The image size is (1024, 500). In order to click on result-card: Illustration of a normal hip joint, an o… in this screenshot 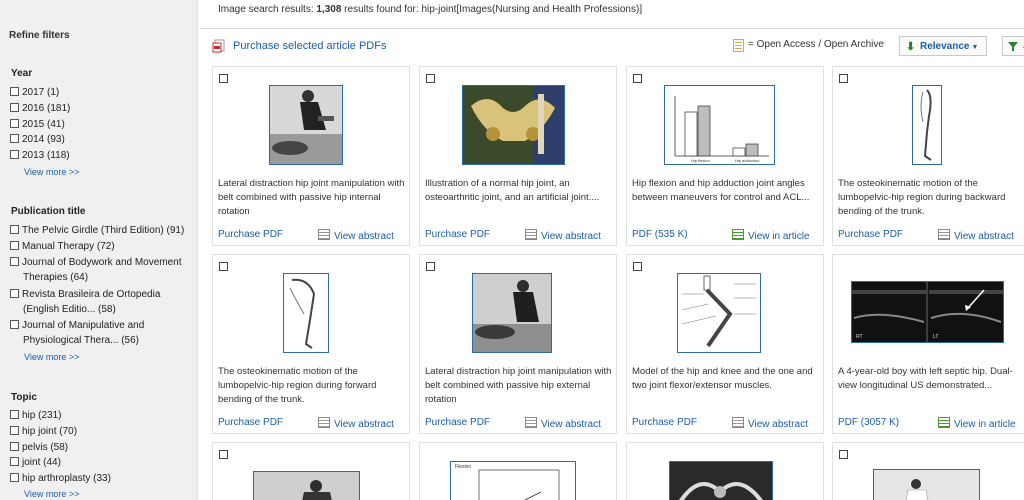, I will do `click(518, 156)`.